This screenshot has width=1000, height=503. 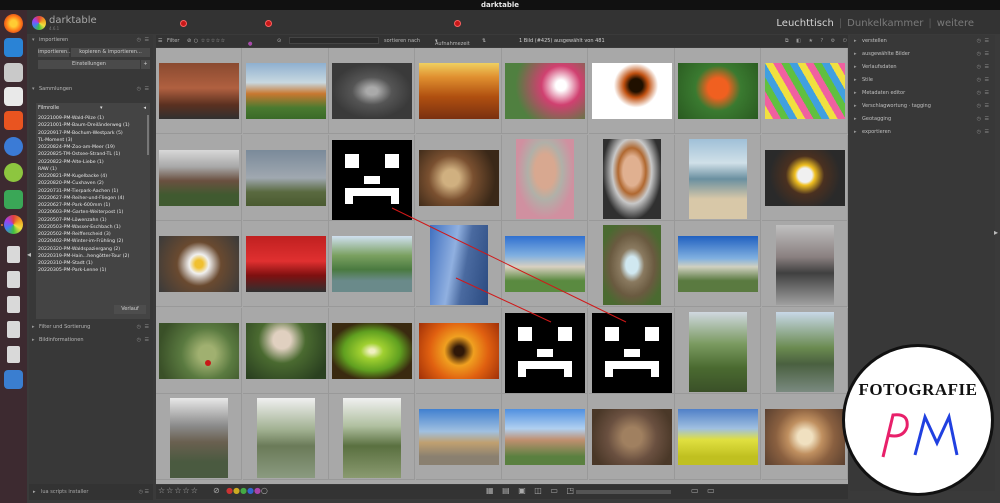 I want to click on app-dock, so click(x=13, y=256).